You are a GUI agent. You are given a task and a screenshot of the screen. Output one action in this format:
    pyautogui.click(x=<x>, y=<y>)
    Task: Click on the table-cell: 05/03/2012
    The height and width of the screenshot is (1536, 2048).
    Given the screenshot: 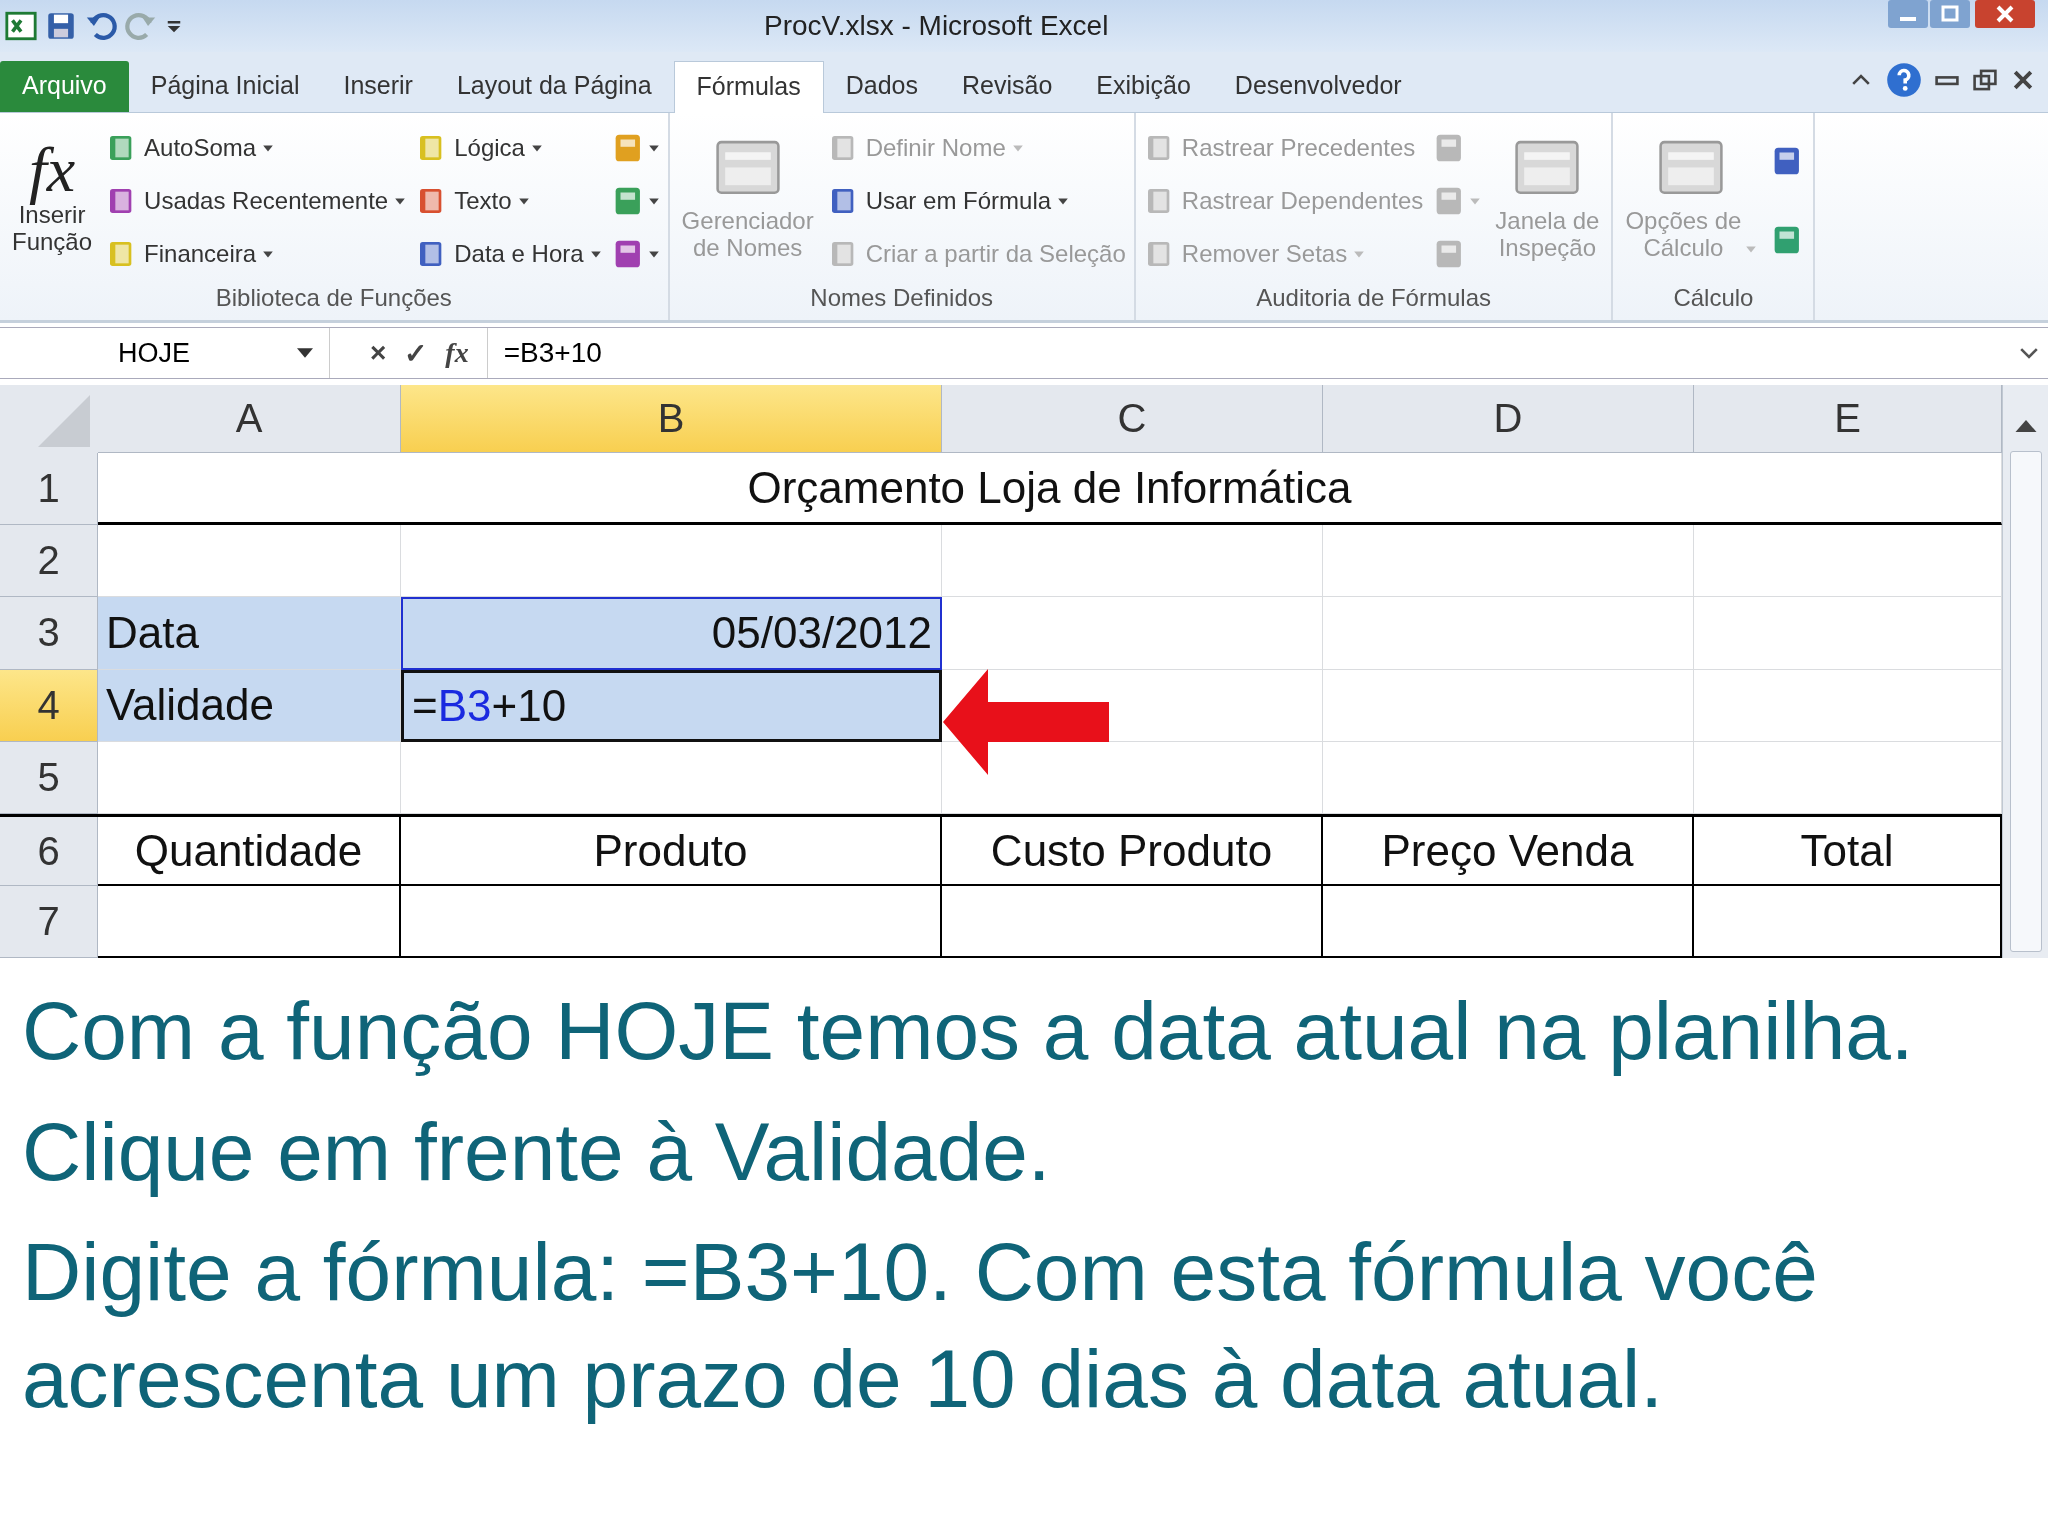 What is the action you would take?
    pyautogui.click(x=671, y=633)
    